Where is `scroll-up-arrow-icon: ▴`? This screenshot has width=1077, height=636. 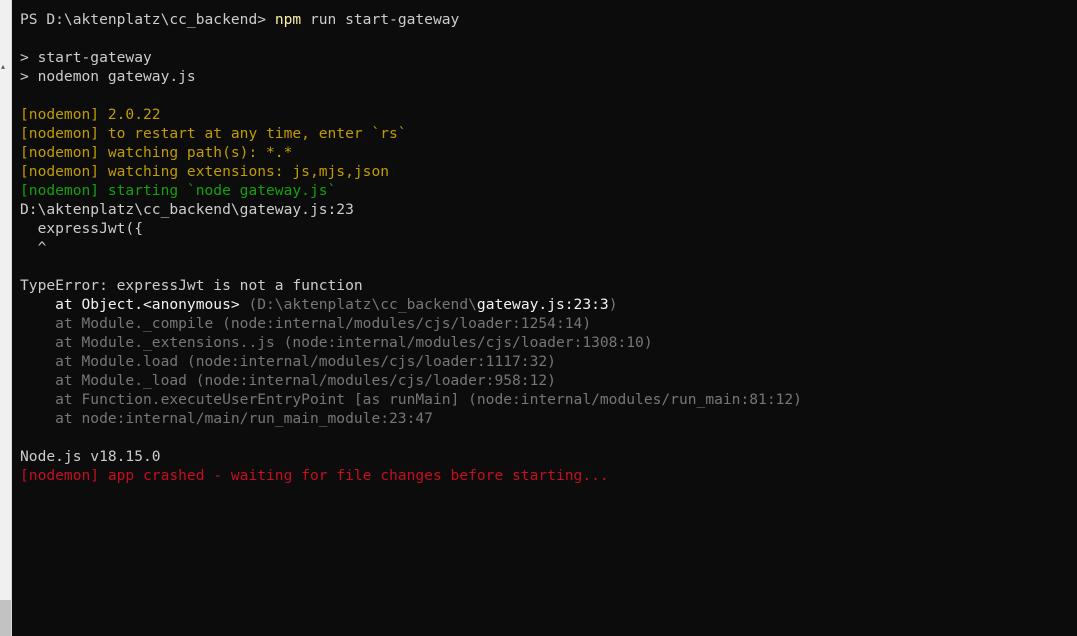
scroll-up-arrow-icon: ▴ is located at coordinates (3, 67).